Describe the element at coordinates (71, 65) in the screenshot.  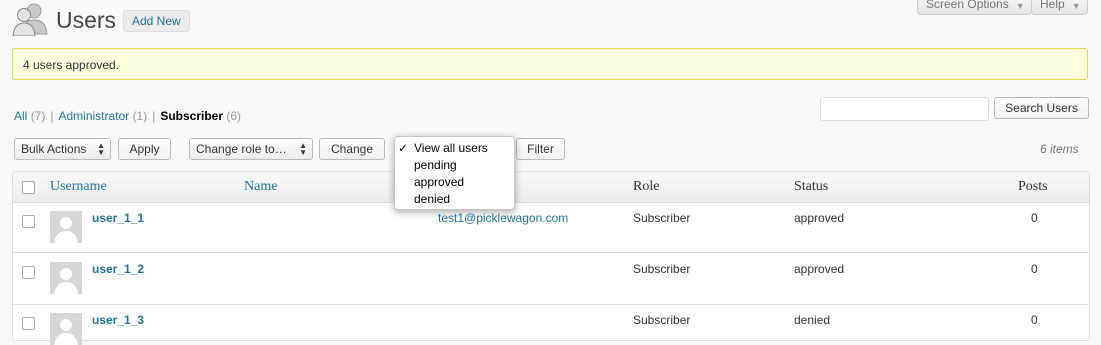
I see `notice-message: 4 users approved.` at that location.